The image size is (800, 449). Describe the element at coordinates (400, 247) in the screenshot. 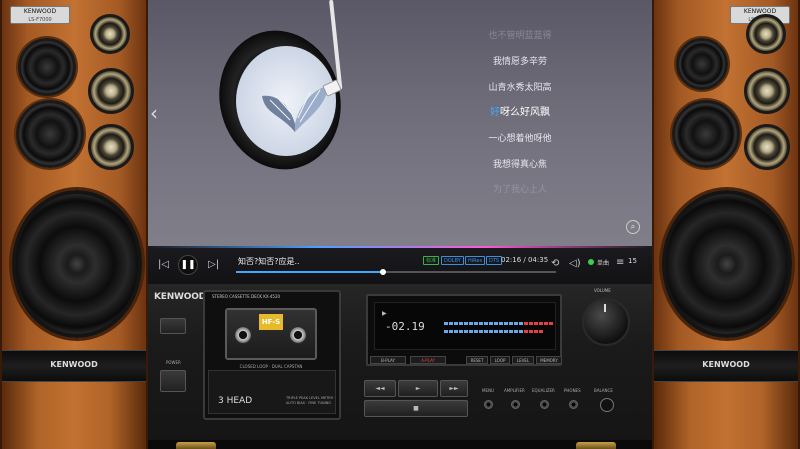

I see `glow-strip` at that location.